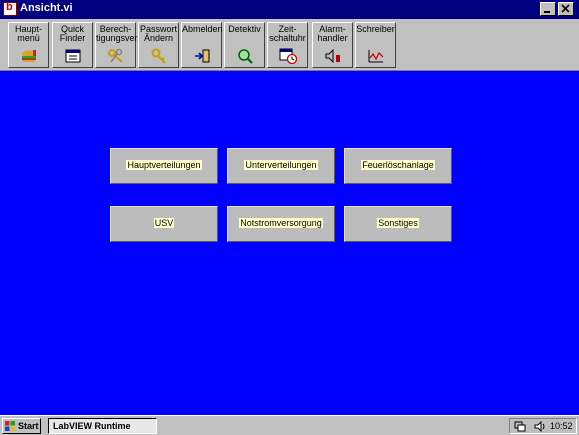 The width and height of the screenshot is (579, 435). What do you see at coordinates (10, 426) in the screenshot?
I see `windows-logo-icon` at bounding box center [10, 426].